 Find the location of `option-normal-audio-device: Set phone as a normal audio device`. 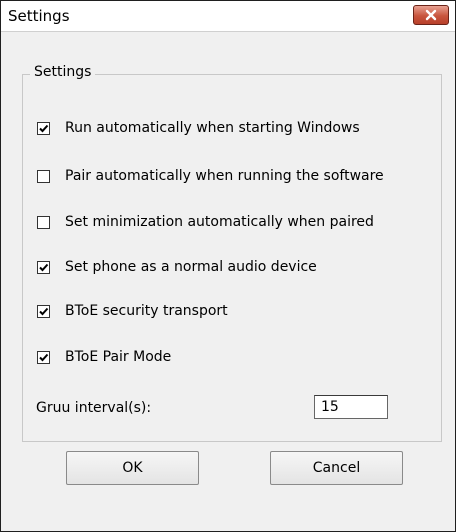

option-normal-audio-device: Set phone as a normal audio device is located at coordinates (177, 267).